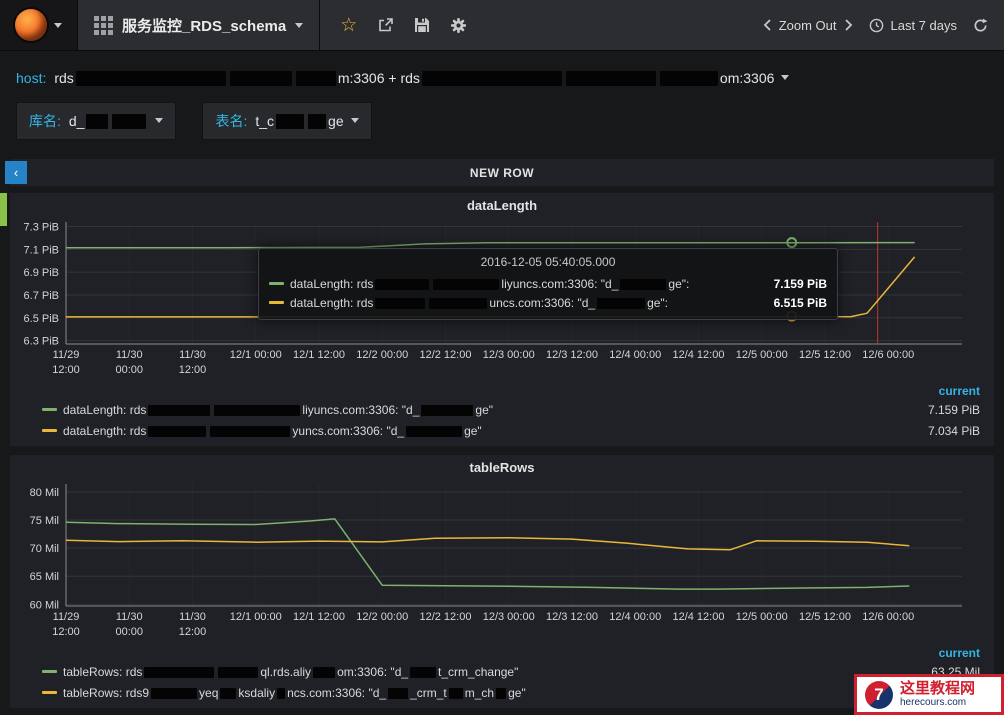 This screenshot has height=715, width=1004. What do you see at coordinates (980, 25) in the screenshot?
I see `refresh-button` at bounding box center [980, 25].